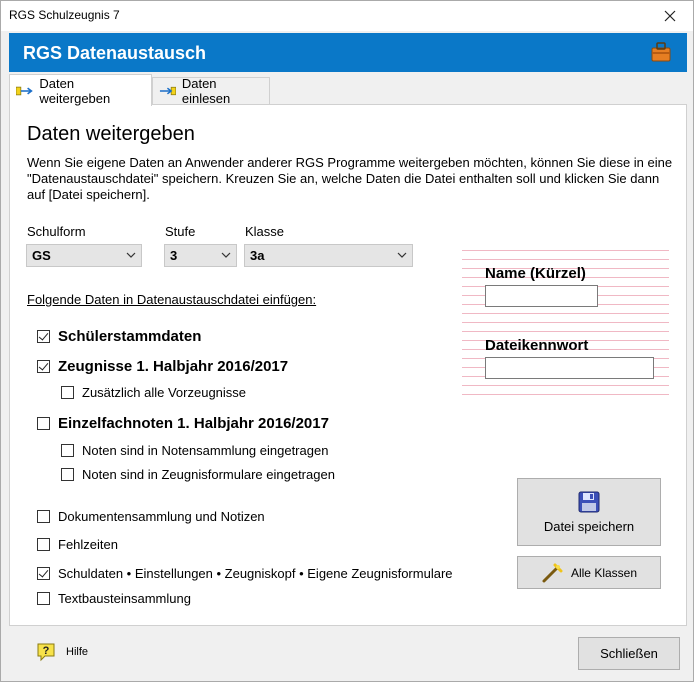 The image size is (694, 682). I want to click on checkbox-vorzeugnisse: Zusätzlich alle Vorzeugnisse, so click(153, 392).